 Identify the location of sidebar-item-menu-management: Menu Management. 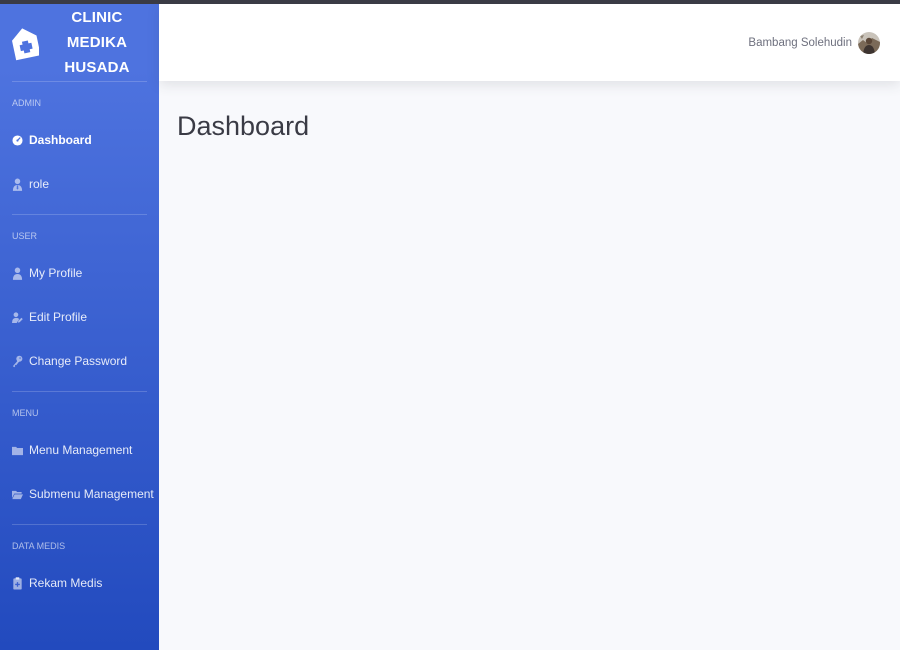
(79, 450).